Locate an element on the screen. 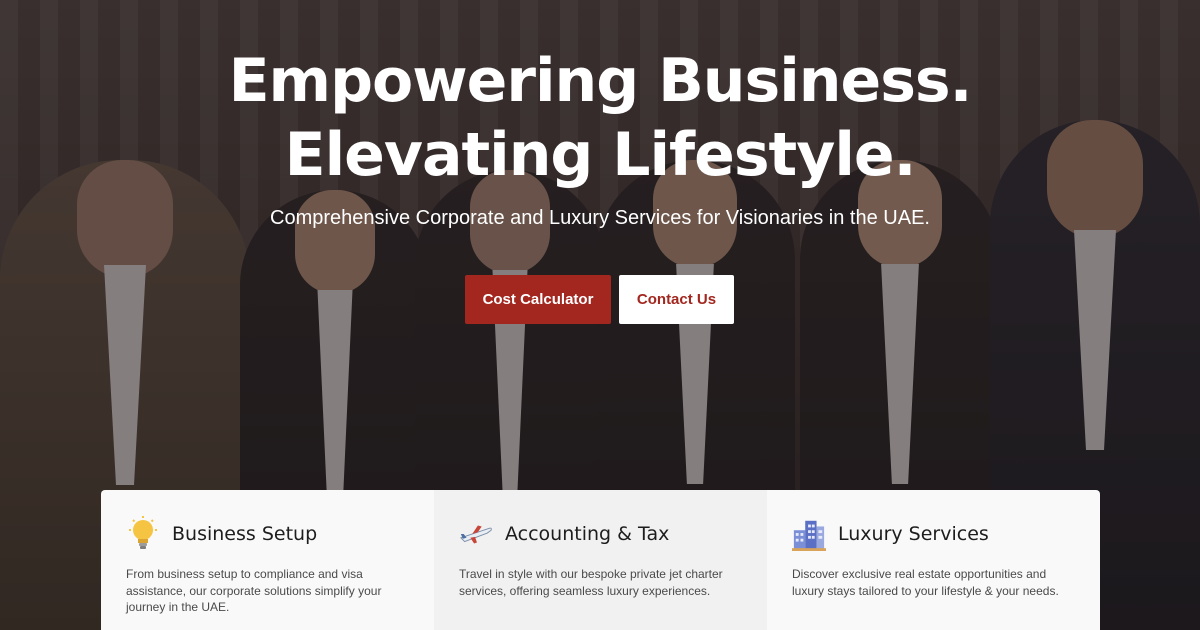  card-title: Accounting & Tax is located at coordinates (587, 534).